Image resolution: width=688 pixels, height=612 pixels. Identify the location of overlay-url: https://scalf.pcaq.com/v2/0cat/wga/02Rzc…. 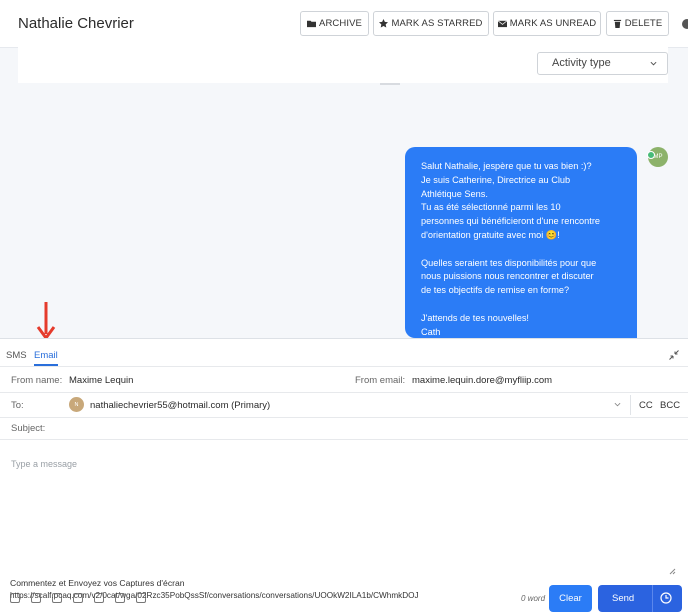
(214, 595).